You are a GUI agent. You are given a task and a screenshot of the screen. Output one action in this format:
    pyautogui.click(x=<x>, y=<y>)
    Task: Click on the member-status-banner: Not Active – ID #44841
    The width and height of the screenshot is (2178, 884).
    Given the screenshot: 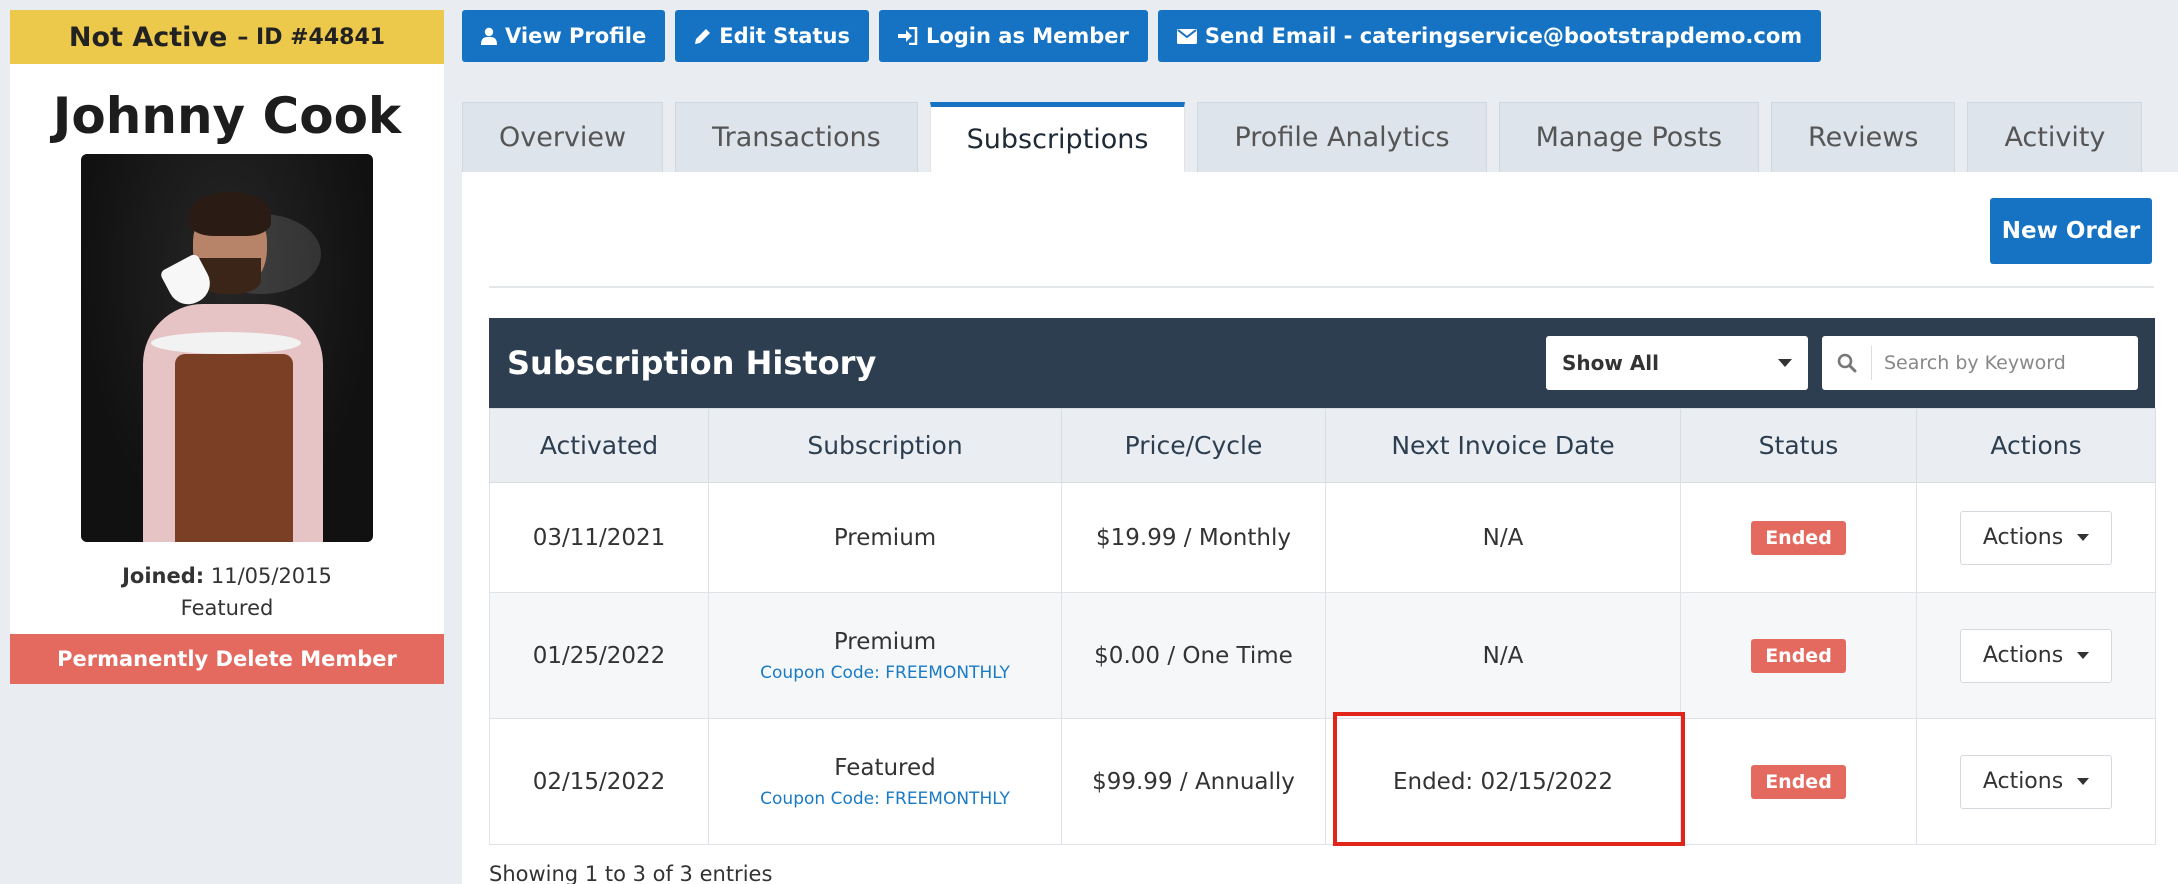 What is the action you would take?
    pyautogui.click(x=227, y=37)
    